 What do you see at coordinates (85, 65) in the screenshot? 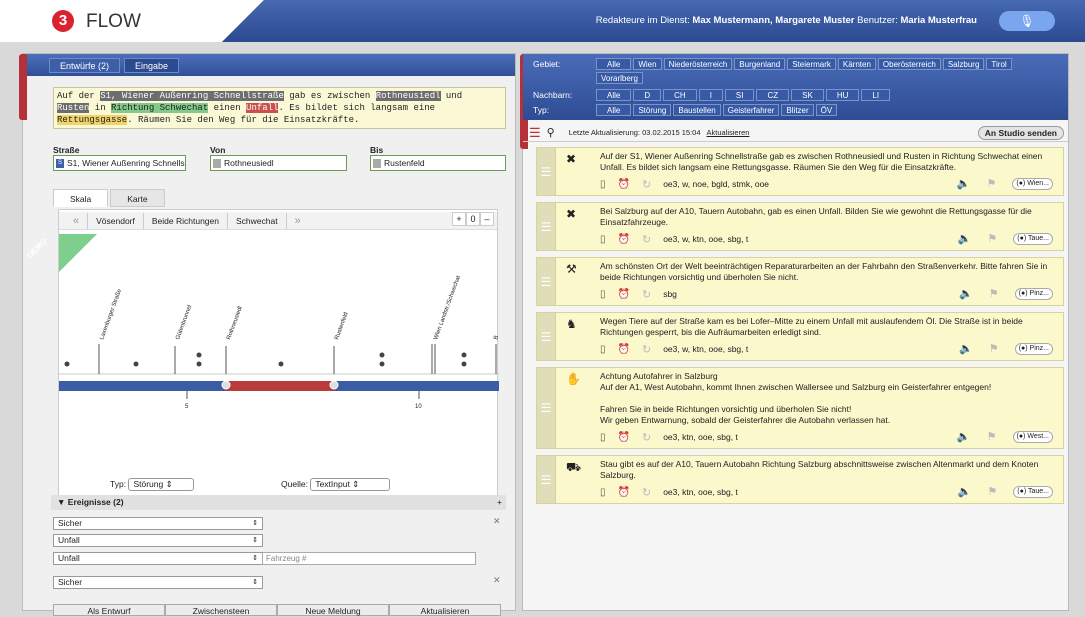
I see `tab-drafts: Entwürfe (2)` at bounding box center [85, 65].